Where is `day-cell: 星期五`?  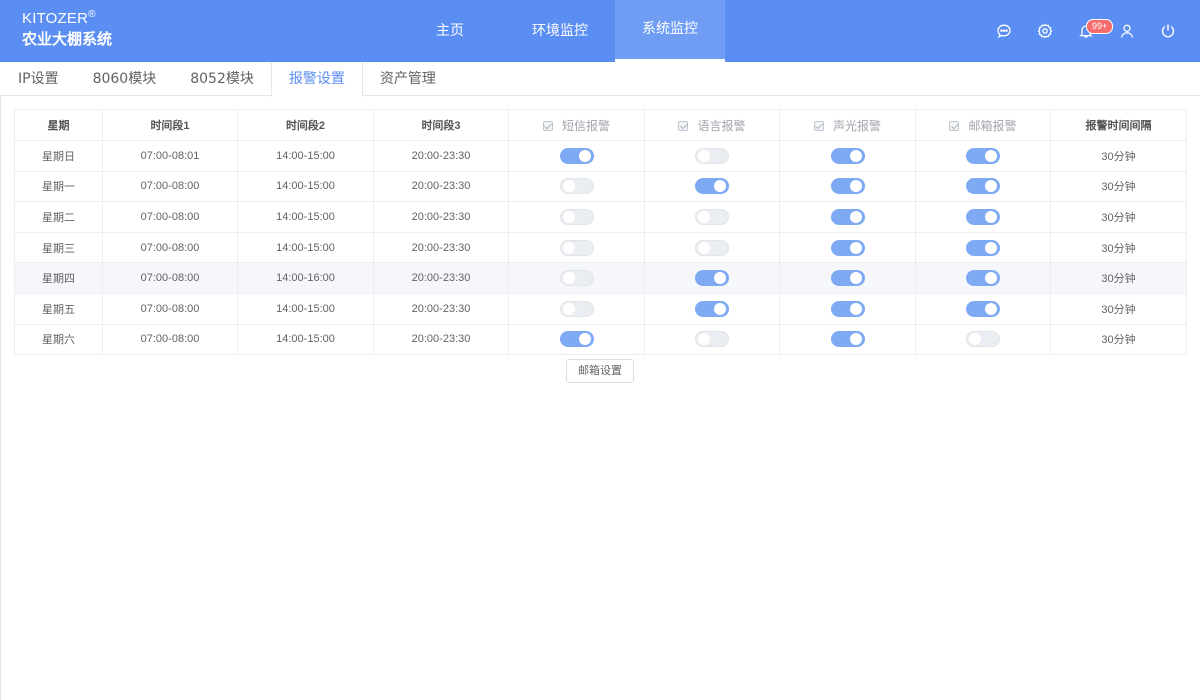 day-cell: 星期五 is located at coordinates (58, 308).